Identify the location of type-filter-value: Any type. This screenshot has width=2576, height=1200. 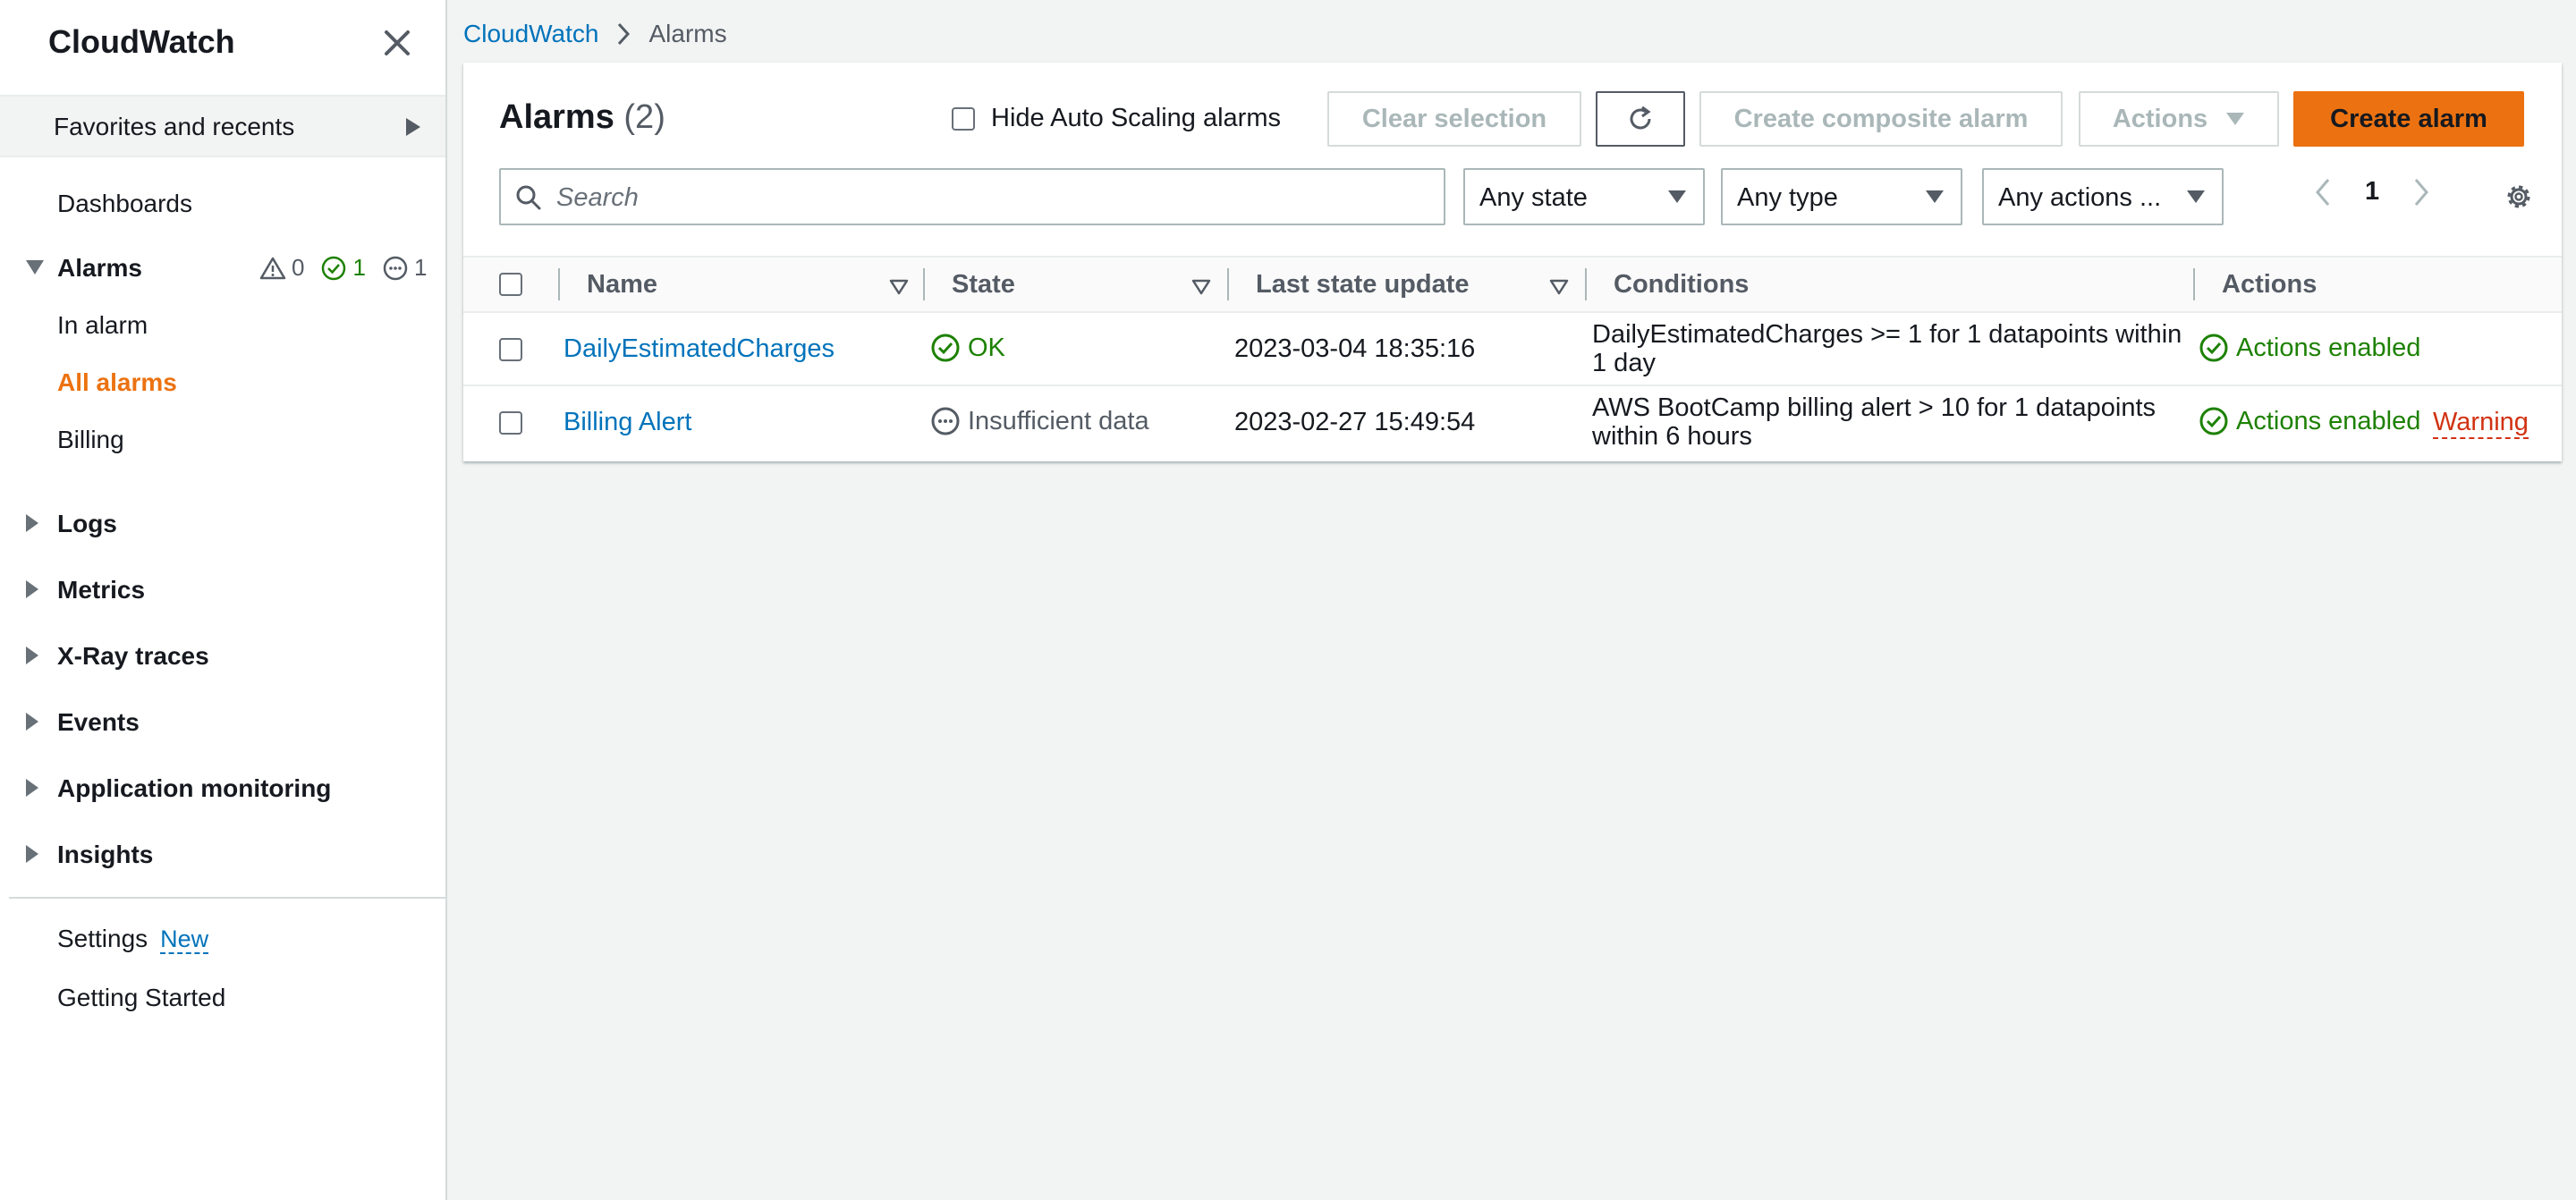
(1787, 197).